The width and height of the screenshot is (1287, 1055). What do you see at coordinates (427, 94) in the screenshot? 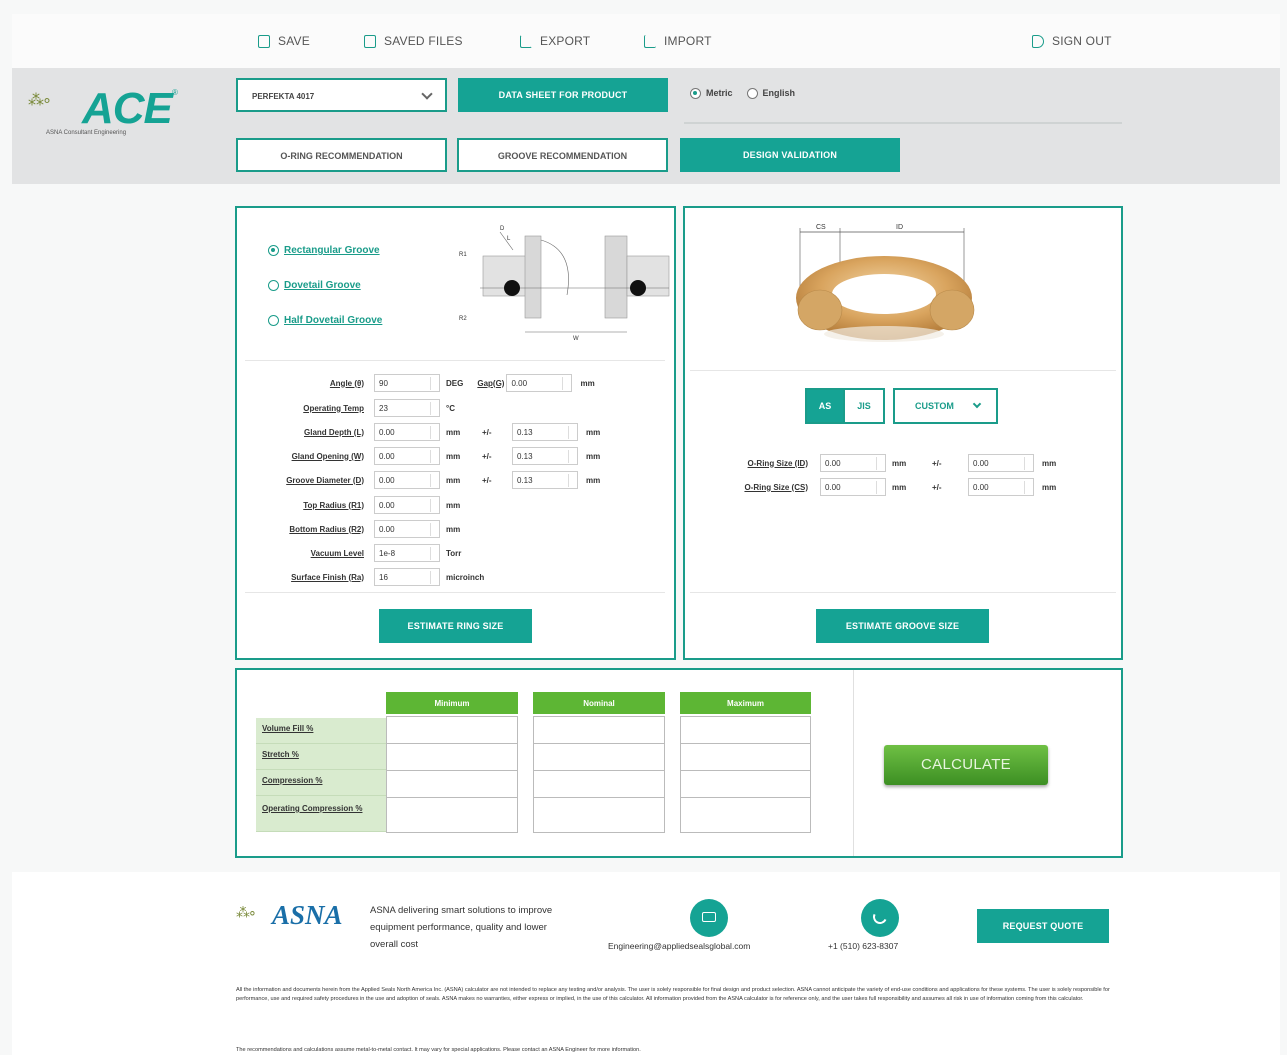
I see `chevron-down-icon` at bounding box center [427, 94].